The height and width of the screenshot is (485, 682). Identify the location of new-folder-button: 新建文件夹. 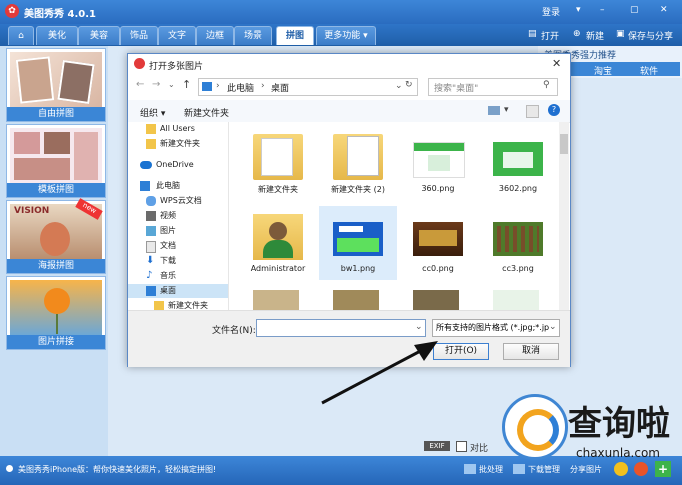
(206, 112).